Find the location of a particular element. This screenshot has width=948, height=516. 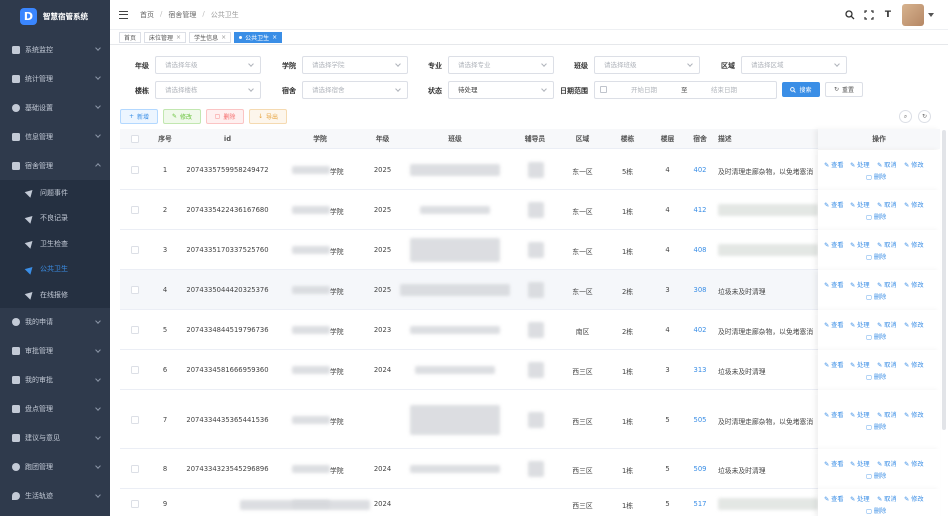

refresh-button: ↻ is located at coordinates (924, 116).